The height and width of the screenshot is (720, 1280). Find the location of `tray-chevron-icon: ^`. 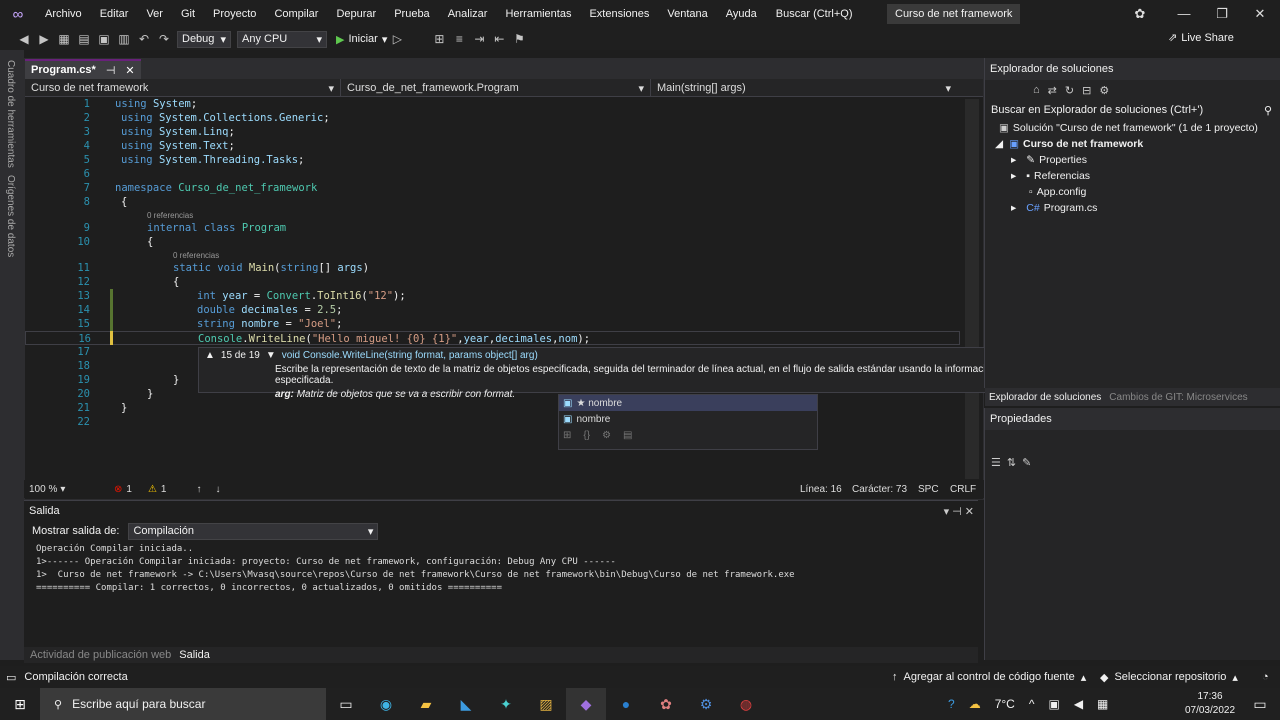

tray-chevron-icon: ^ is located at coordinates (1032, 704).